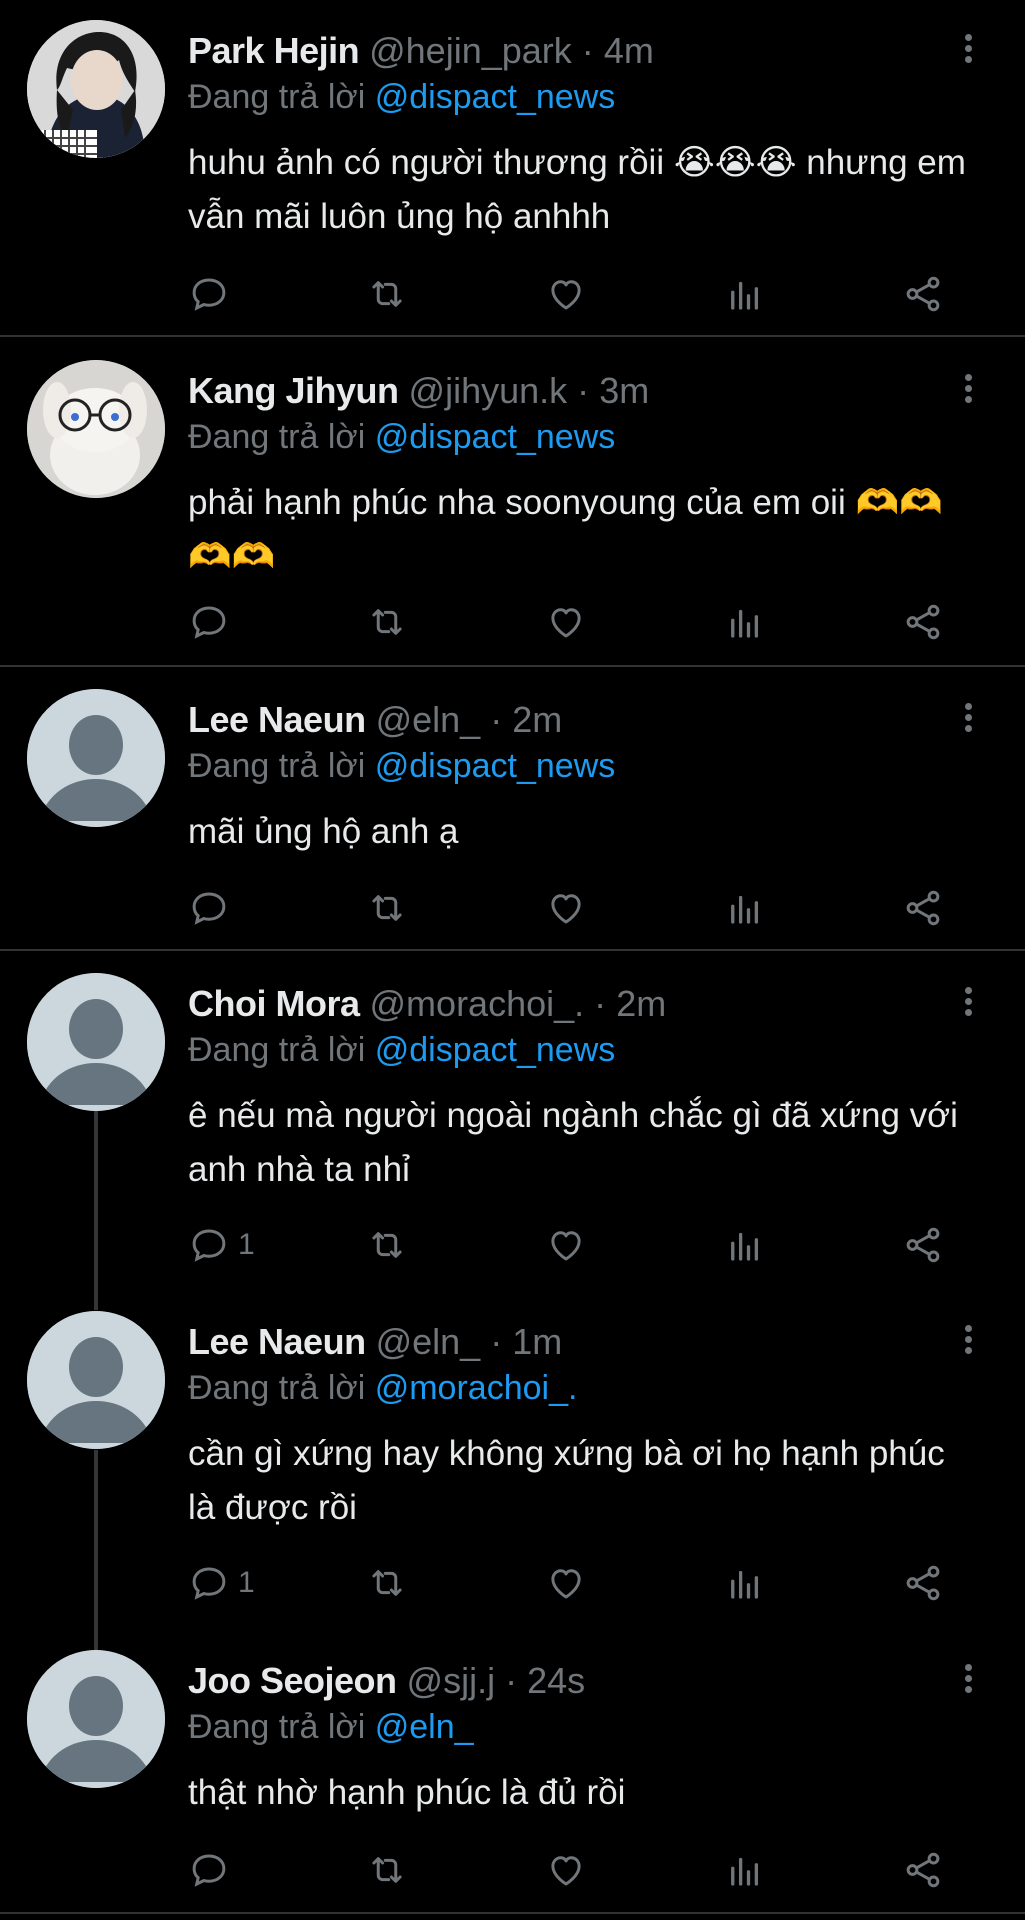 This screenshot has height=1920, width=1025. I want to click on tweet-header: Joo Seojeon @sjj.j · 24s, so click(386, 1681).